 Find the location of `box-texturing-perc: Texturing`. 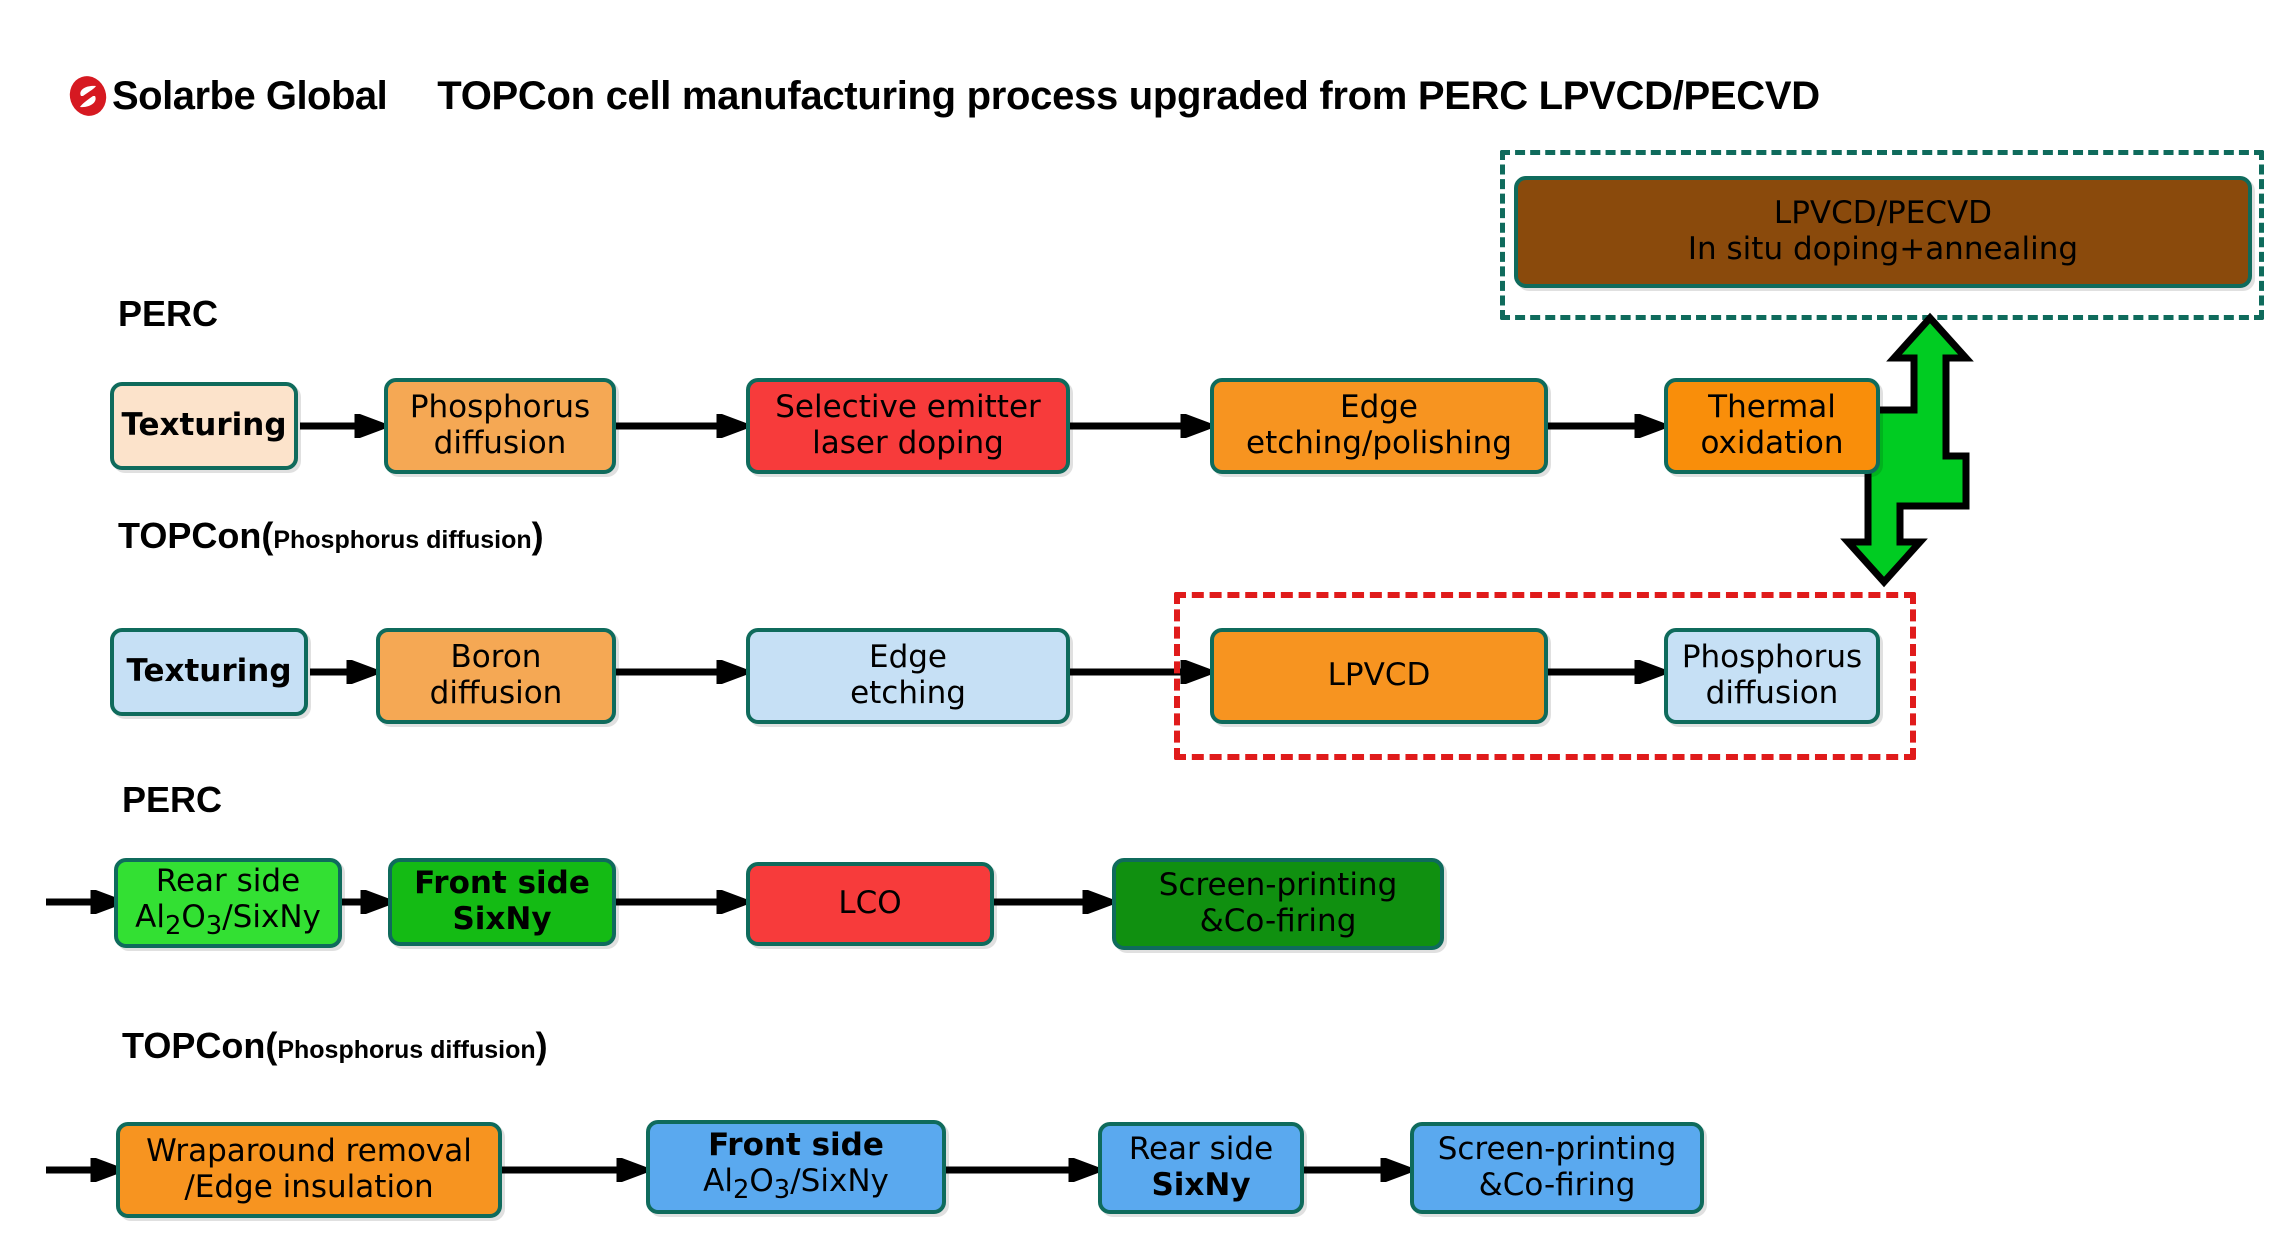

box-texturing-perc: Texturing is located at coordinates (204, 426).